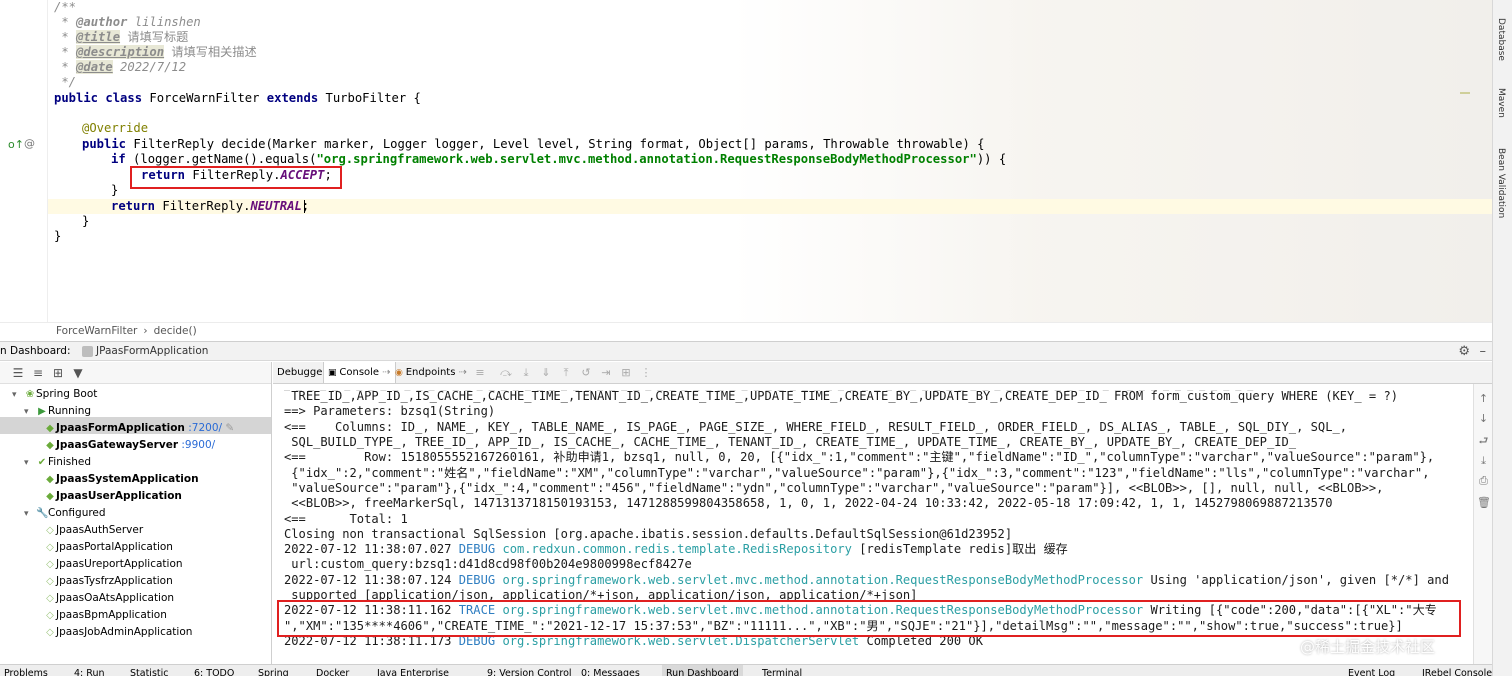  What do you see at coordinates (16, 144) in the screenshot?
I see `override-method-icon: o↑` at bounding box center [16, 144].